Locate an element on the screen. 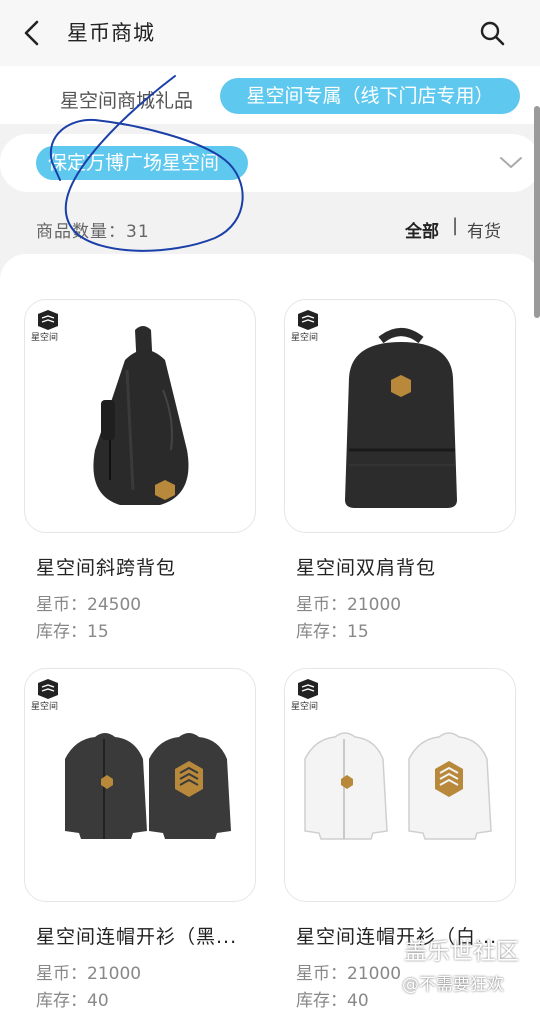 Image resolution: width=540 pixels, height=1014 pixels. product-name: 星空间双肩背包 is located at coordinates (403, 566).